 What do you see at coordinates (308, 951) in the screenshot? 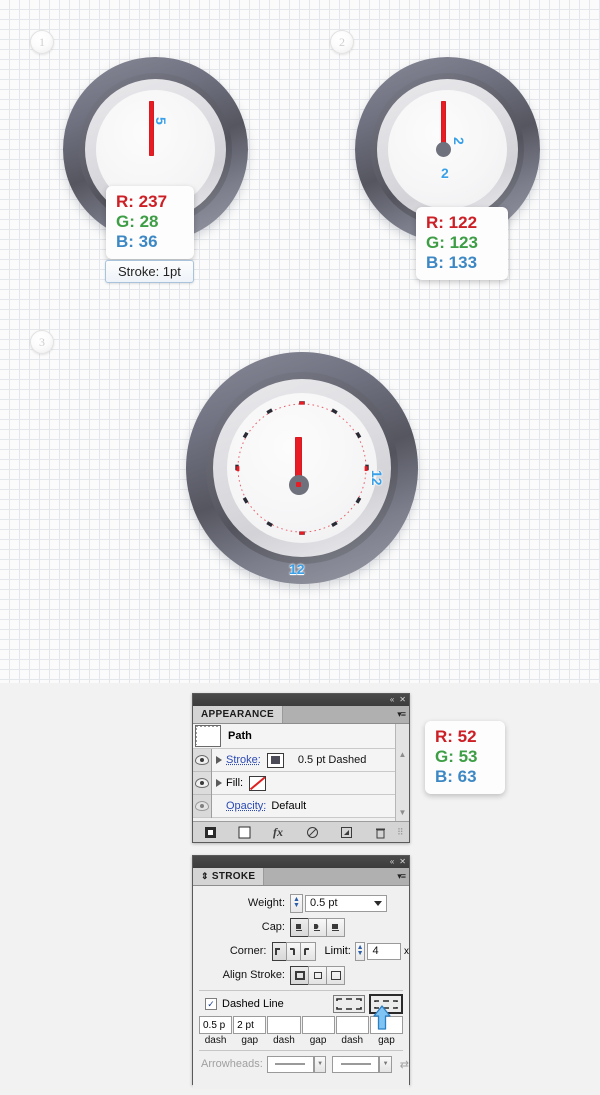
I see `bevel-join-button` at bounding box center [308, 951].